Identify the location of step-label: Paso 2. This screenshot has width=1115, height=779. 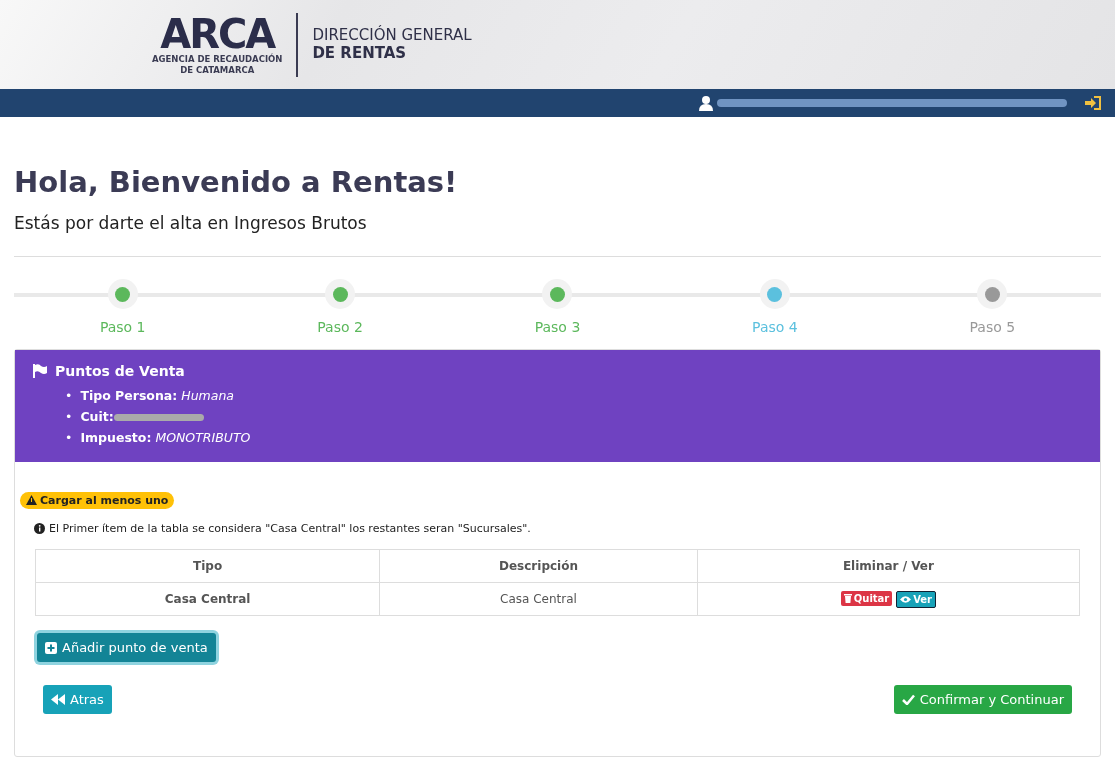
(340, 327).